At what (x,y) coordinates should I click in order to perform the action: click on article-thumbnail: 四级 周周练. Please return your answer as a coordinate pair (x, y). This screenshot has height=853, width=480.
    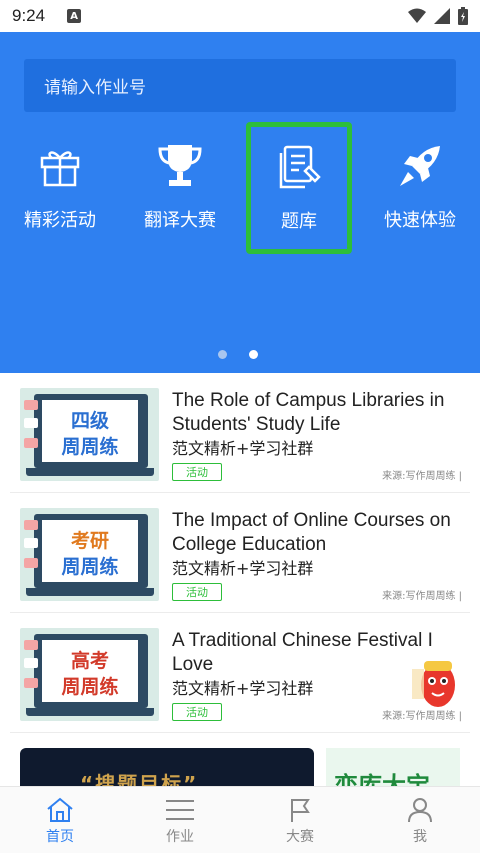
    Looking at the image, I should click on (89, 434).